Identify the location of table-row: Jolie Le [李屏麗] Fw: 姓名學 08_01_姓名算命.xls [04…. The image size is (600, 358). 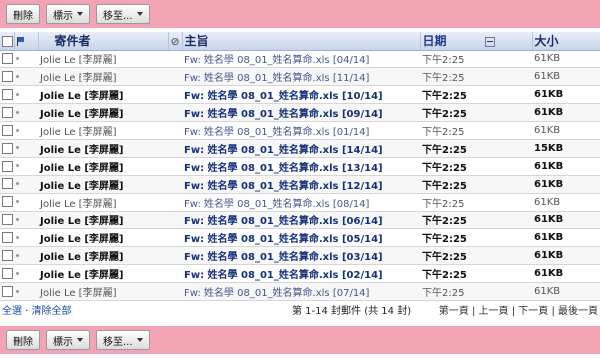
(300, 59).